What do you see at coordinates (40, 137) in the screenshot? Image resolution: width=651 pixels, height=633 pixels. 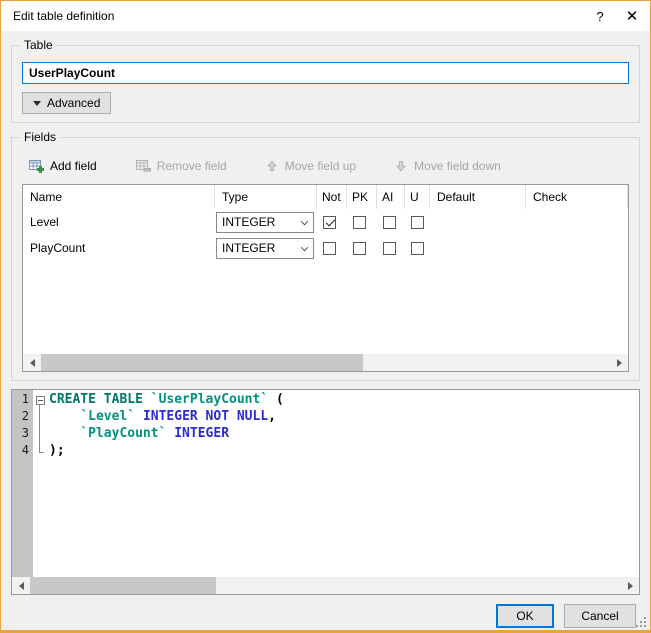 I see `fields-group-label: Fields` at bounding box center [40, 137].